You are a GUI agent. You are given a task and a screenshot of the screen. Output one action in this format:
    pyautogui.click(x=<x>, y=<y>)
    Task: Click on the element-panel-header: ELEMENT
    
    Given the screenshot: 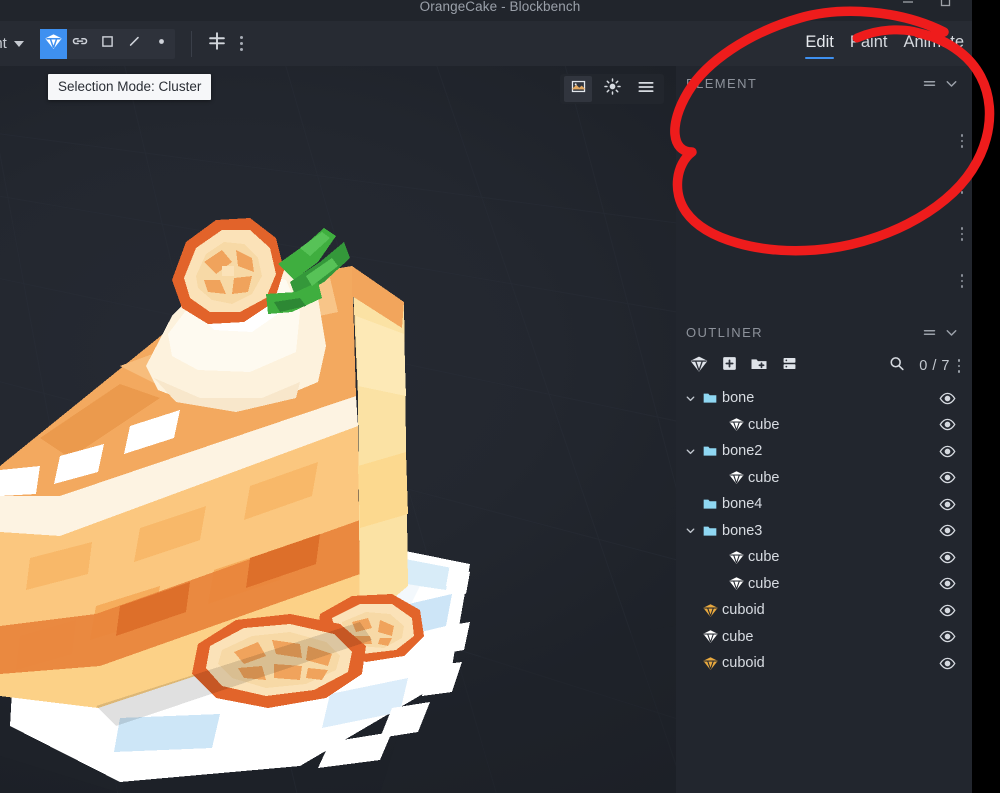 What is the action you would take?
    pyautogui.click(x=824, y=83)
    